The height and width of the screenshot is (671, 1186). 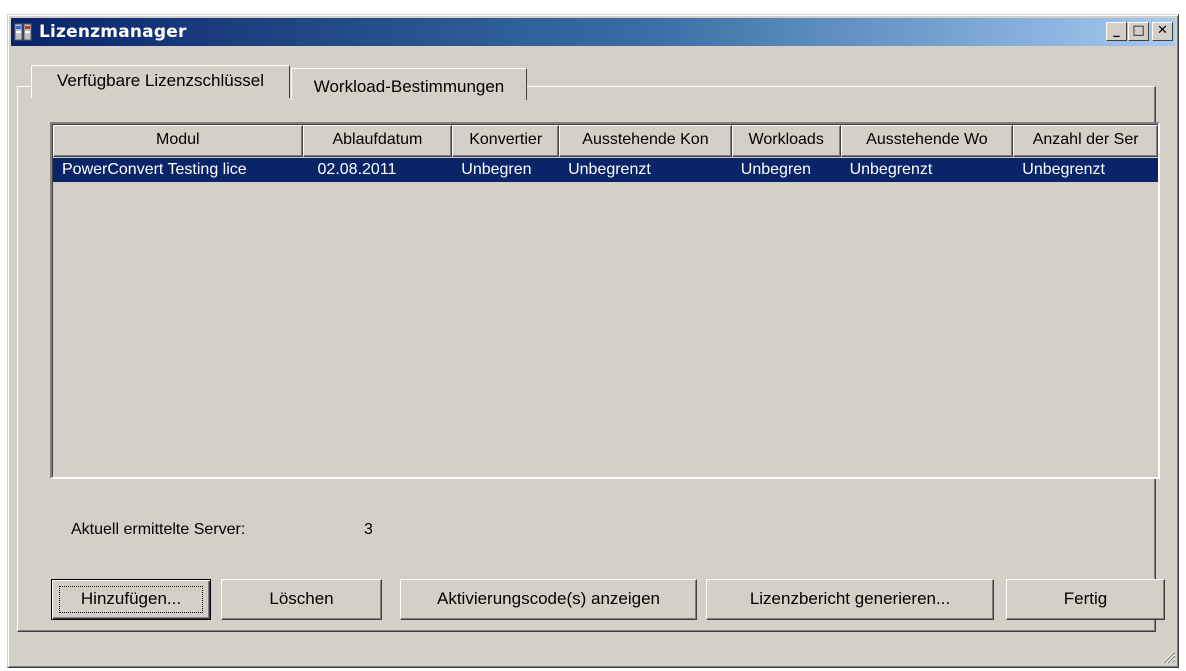 I want to click on column-header-anzahl-der-ser: Anzahl der Ser, so click(x=1085, y=141).